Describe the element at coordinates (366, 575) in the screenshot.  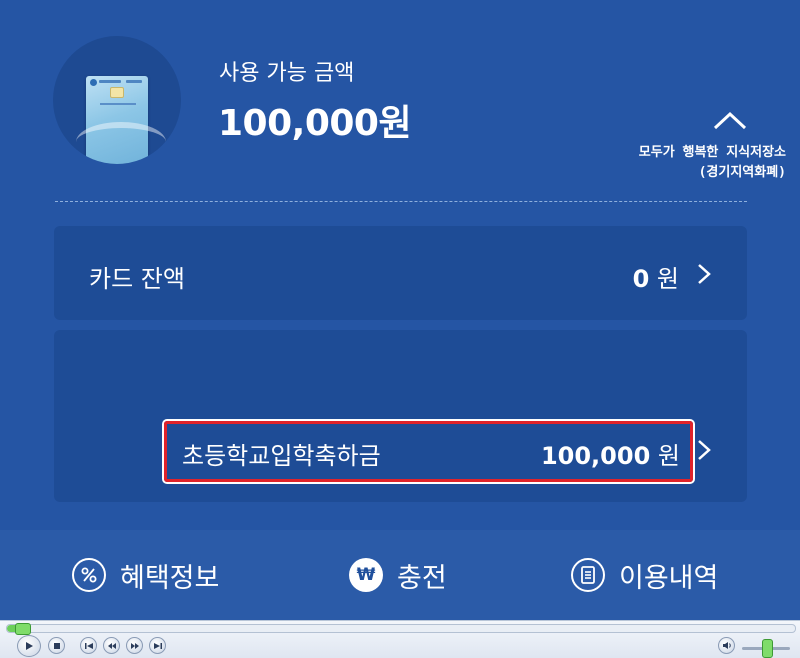
I see `won-icon: ₩` at that location.